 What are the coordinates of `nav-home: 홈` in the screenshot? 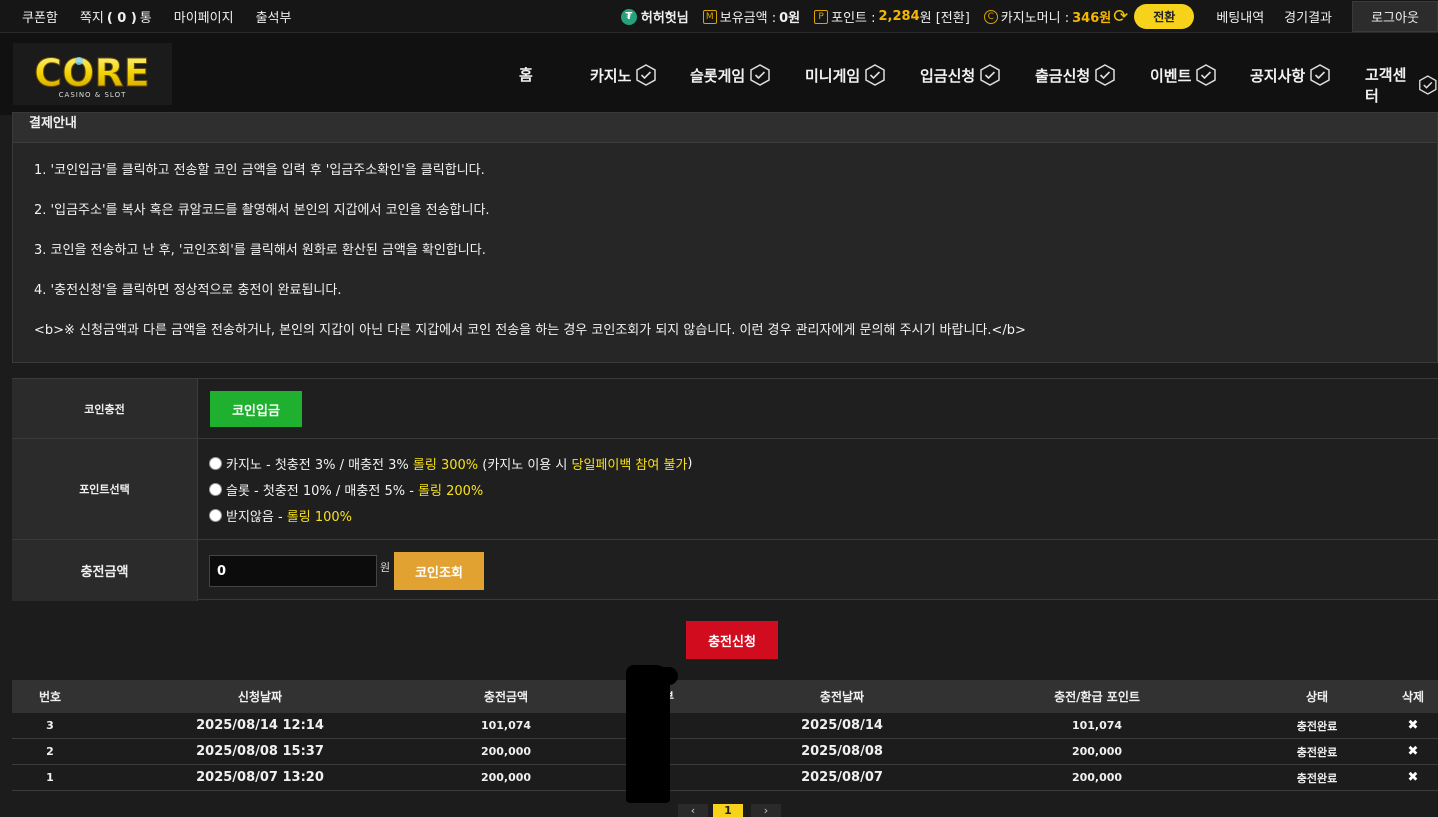 It's located at (526, 74).